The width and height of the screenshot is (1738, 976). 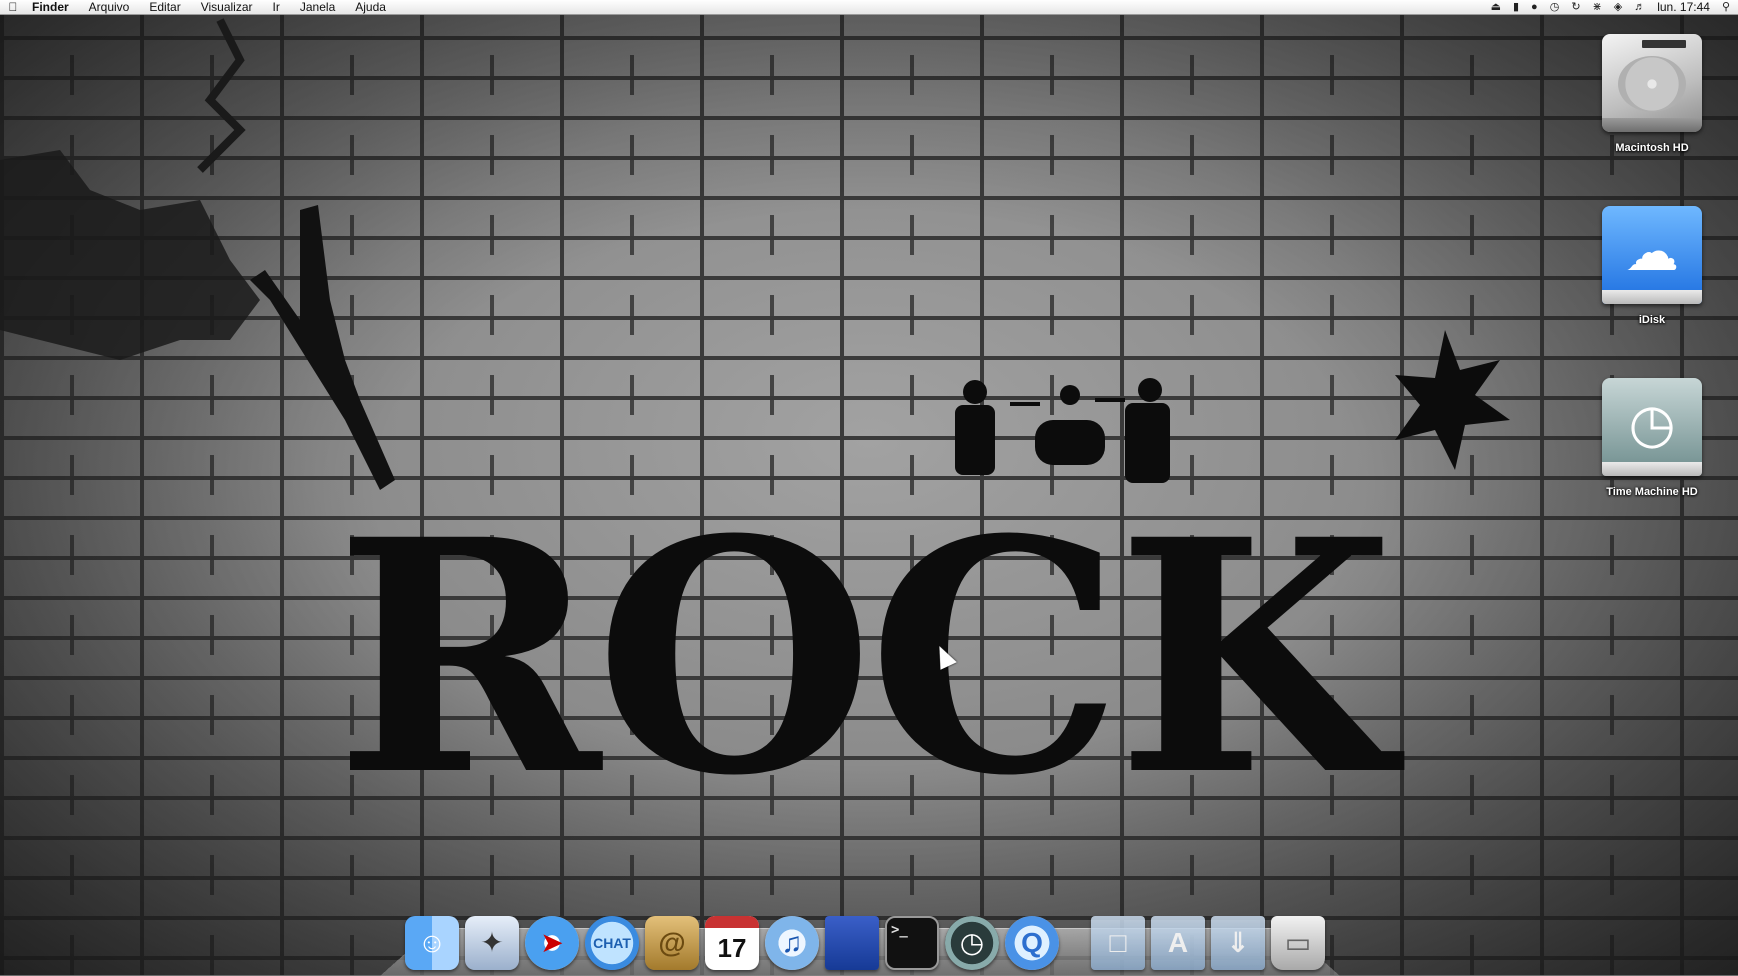 What do you see at coordinates (732, 947) in the screenshot?
I see `ical-day: 17` at bounding box center [732, 947].